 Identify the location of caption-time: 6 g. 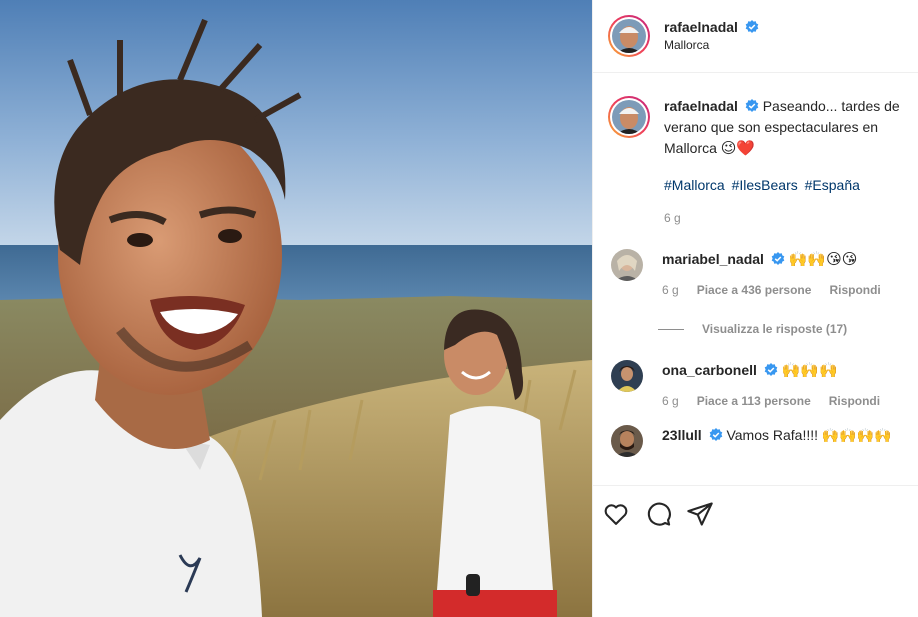
(786, 218).